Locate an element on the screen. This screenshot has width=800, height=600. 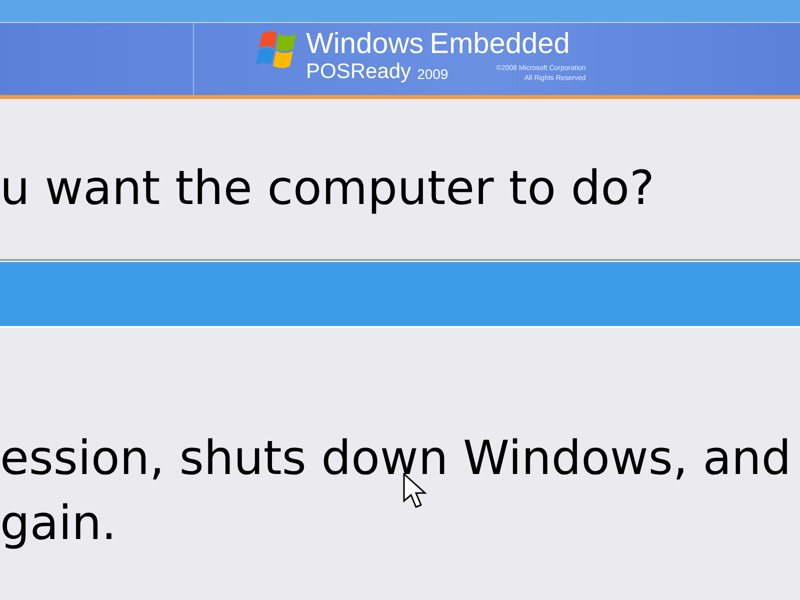
product-name: Windows is located at coordinates (365, 44).